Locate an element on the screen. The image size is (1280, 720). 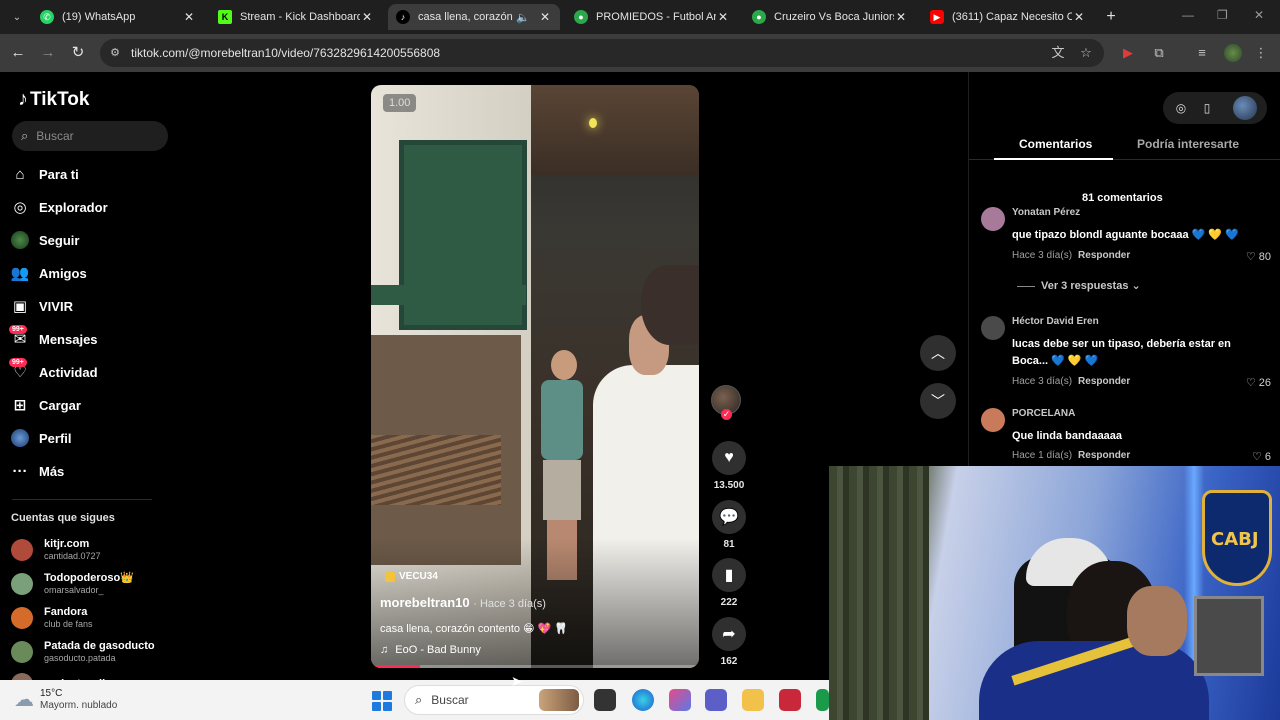
bookmark-star-icon: ☆ is located at coordinates (1086, 53).